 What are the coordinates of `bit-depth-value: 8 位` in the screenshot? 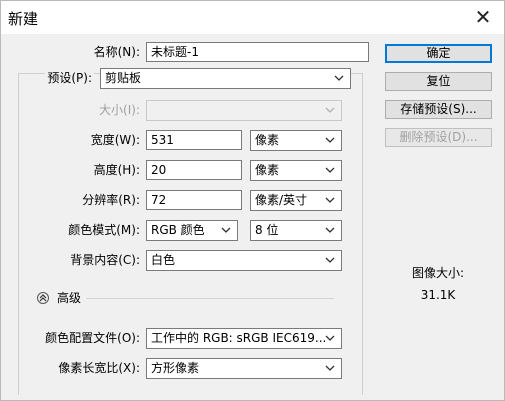 It's located at (267, 230).